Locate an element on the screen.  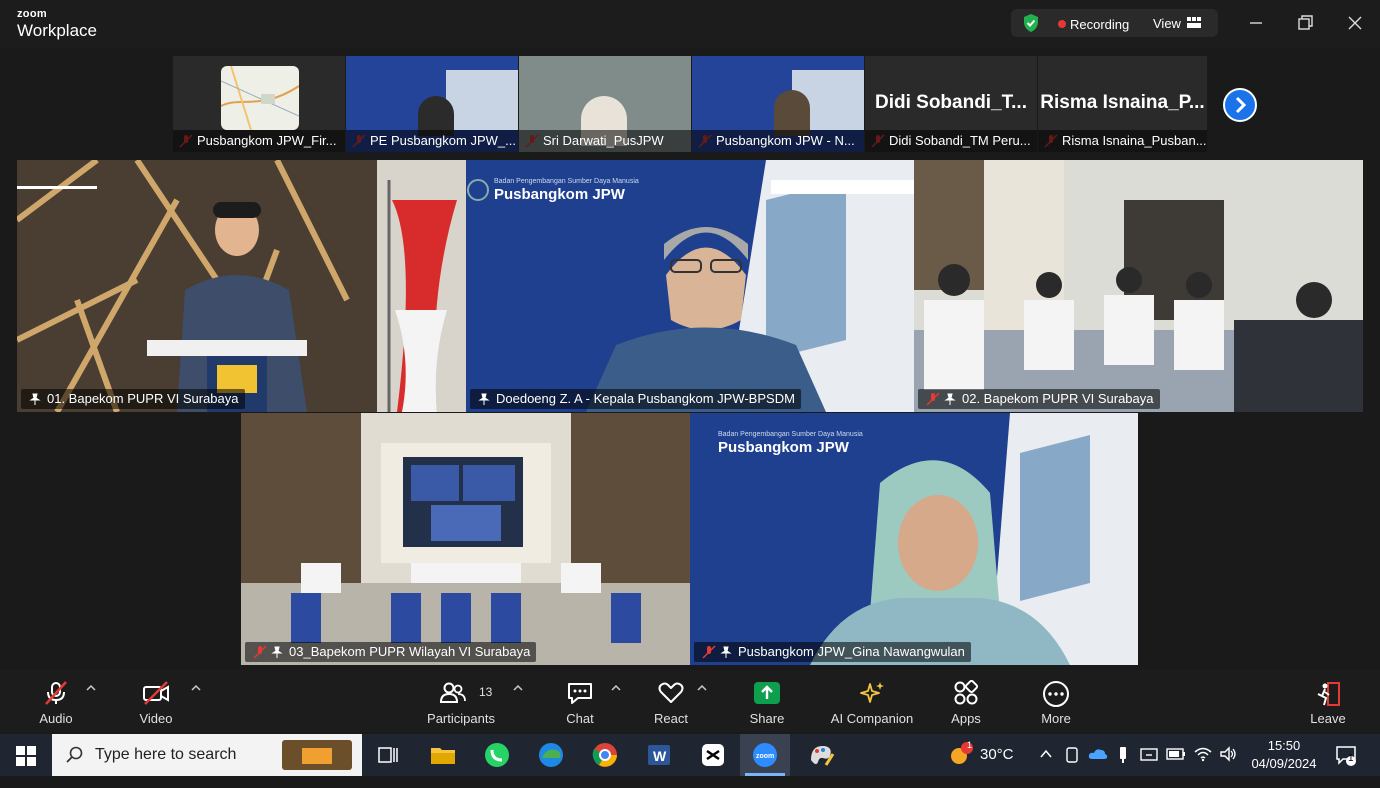
wall-pattern is located at coordinates (241, 286).